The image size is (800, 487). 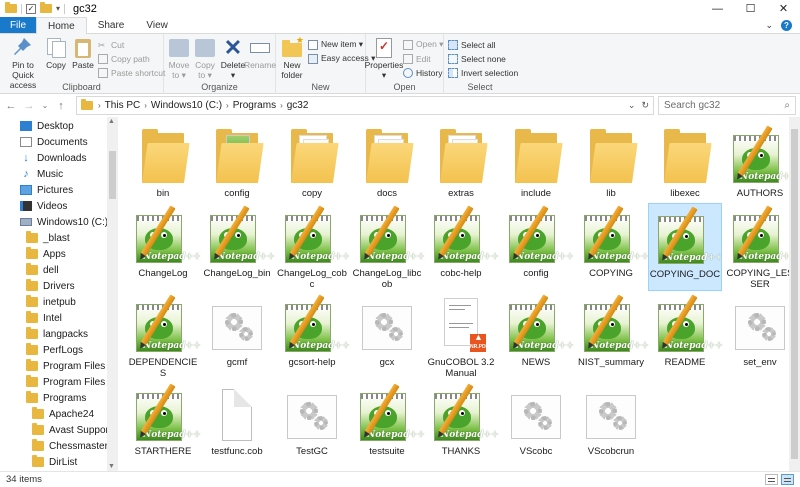 I want to click on maximize-button: ☐, so click(x=750, y=8).